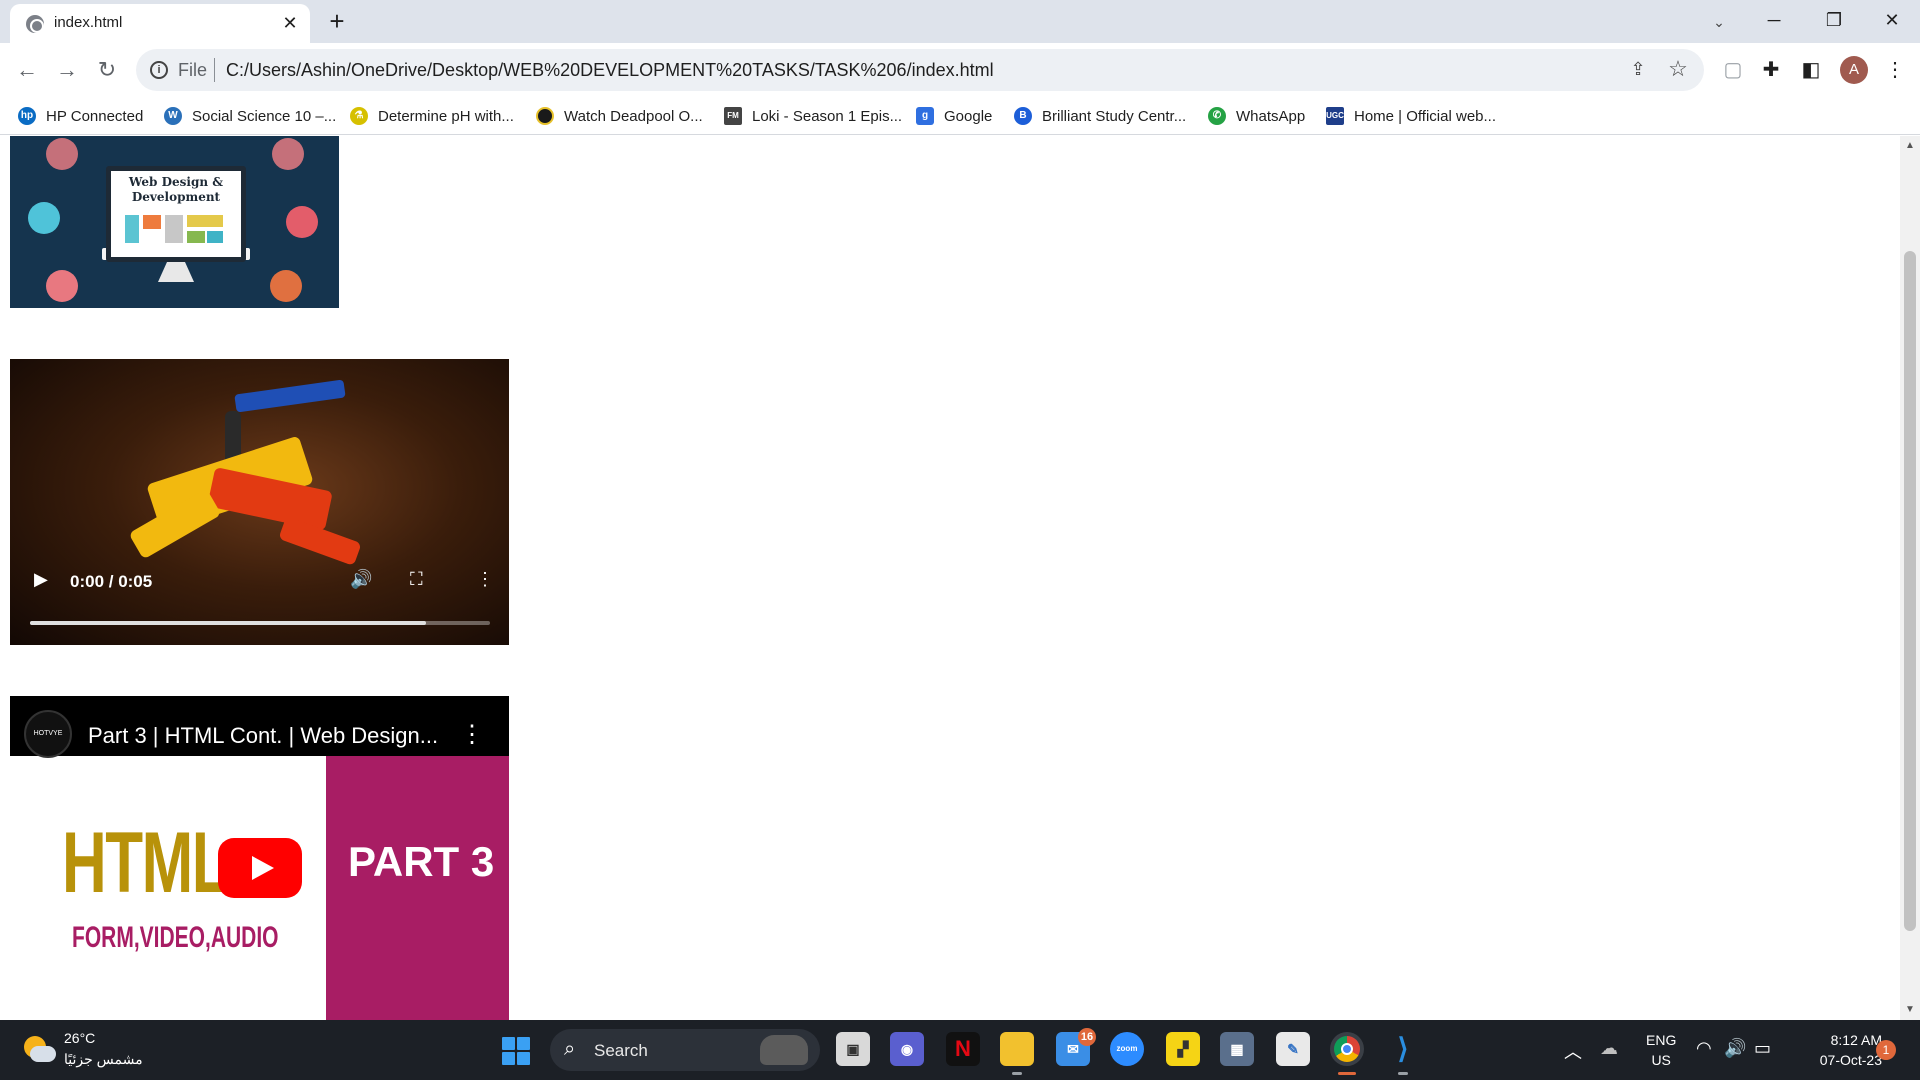  I want to click on thumbnail-html-text: HTML, so click(146, 863).